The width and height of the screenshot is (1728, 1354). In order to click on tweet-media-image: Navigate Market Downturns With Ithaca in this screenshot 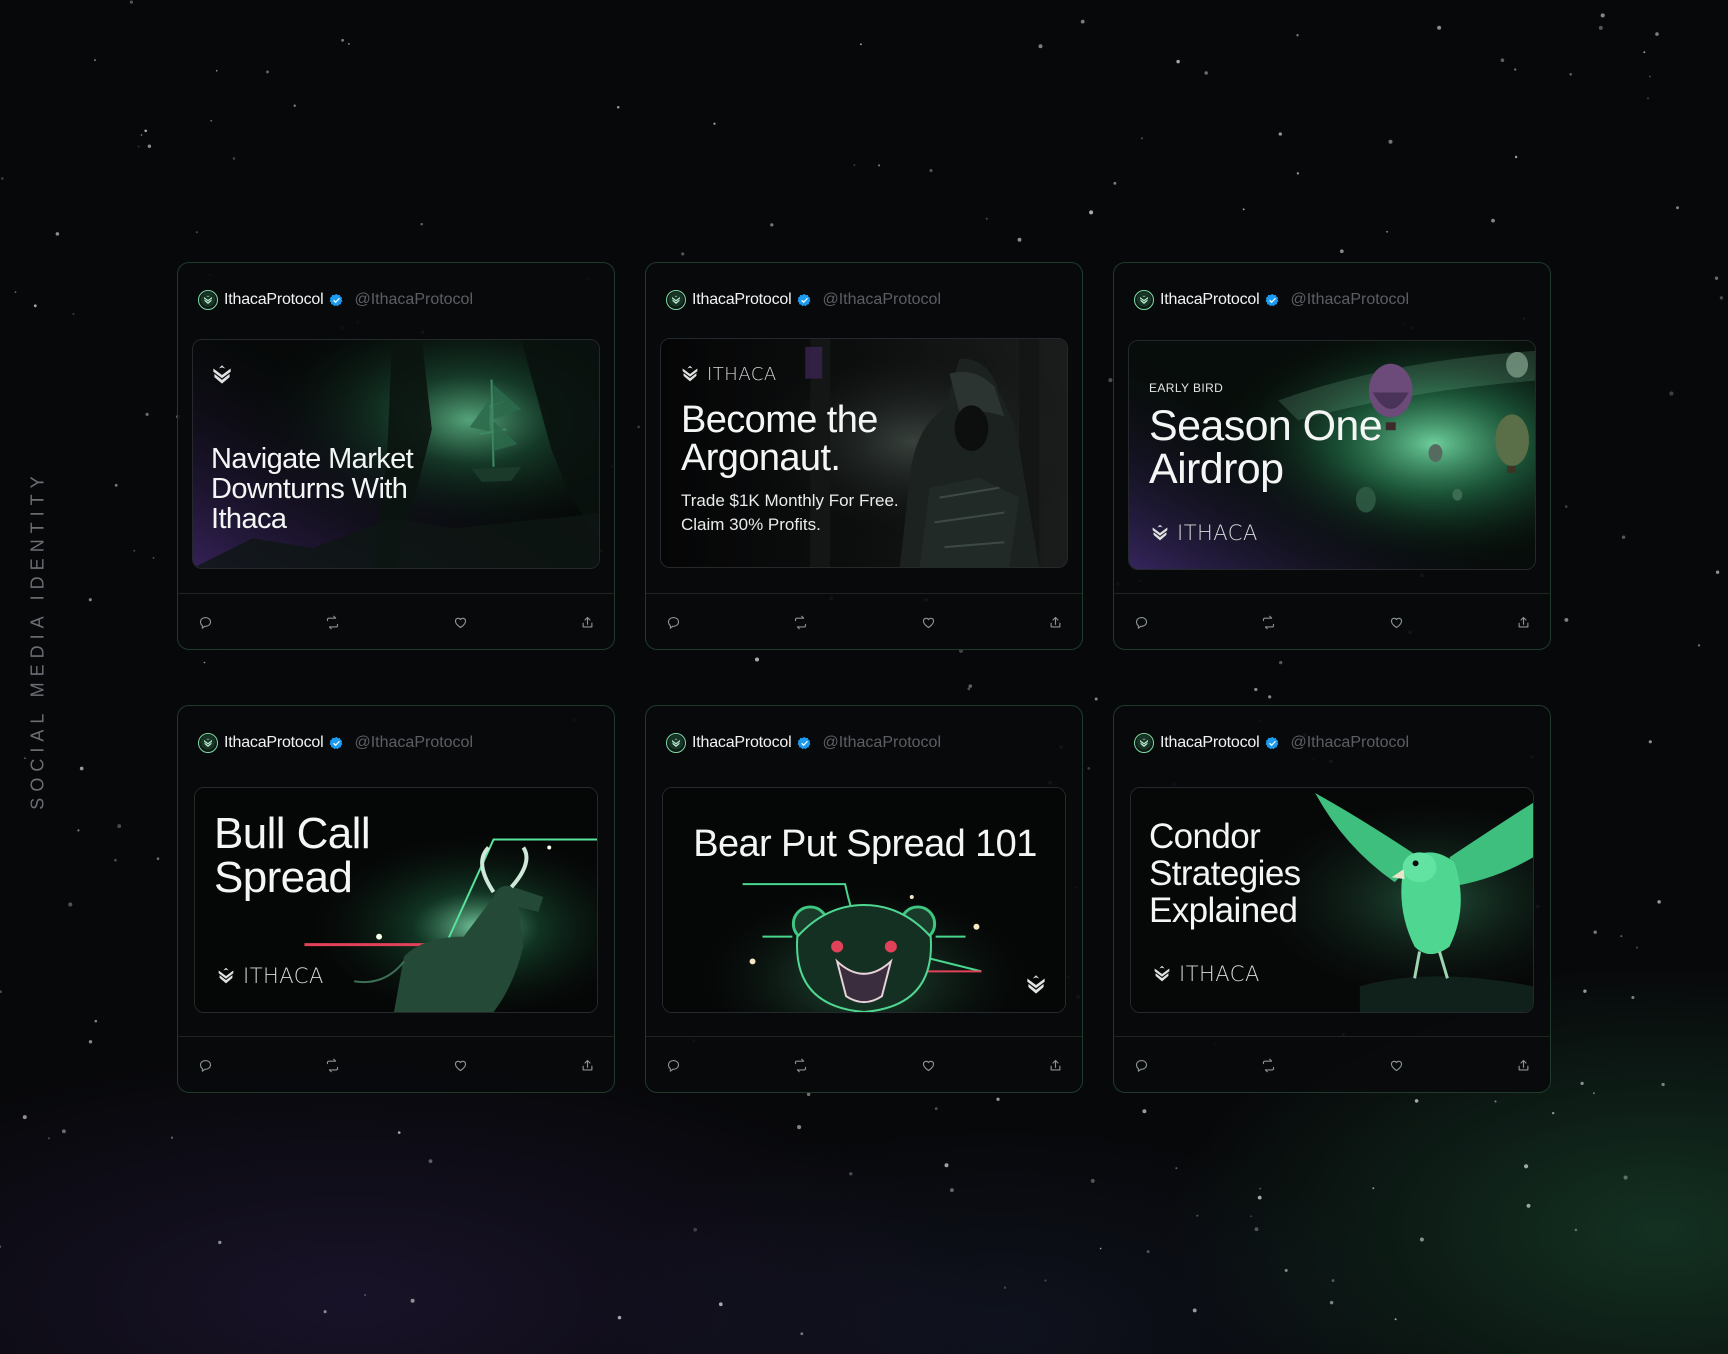, I will do `click(396, 454)`.